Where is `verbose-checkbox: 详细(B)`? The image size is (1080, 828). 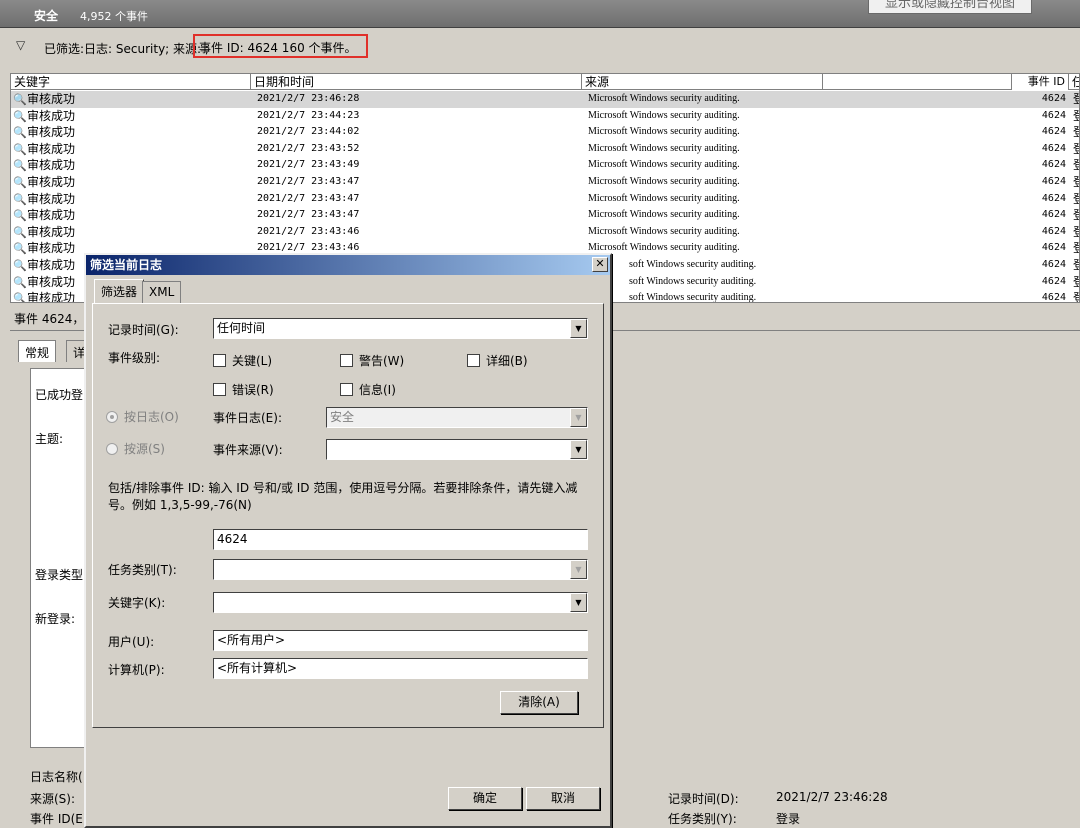 verbose-checkbox: 详细(B) is located at coordinates (497, 360).